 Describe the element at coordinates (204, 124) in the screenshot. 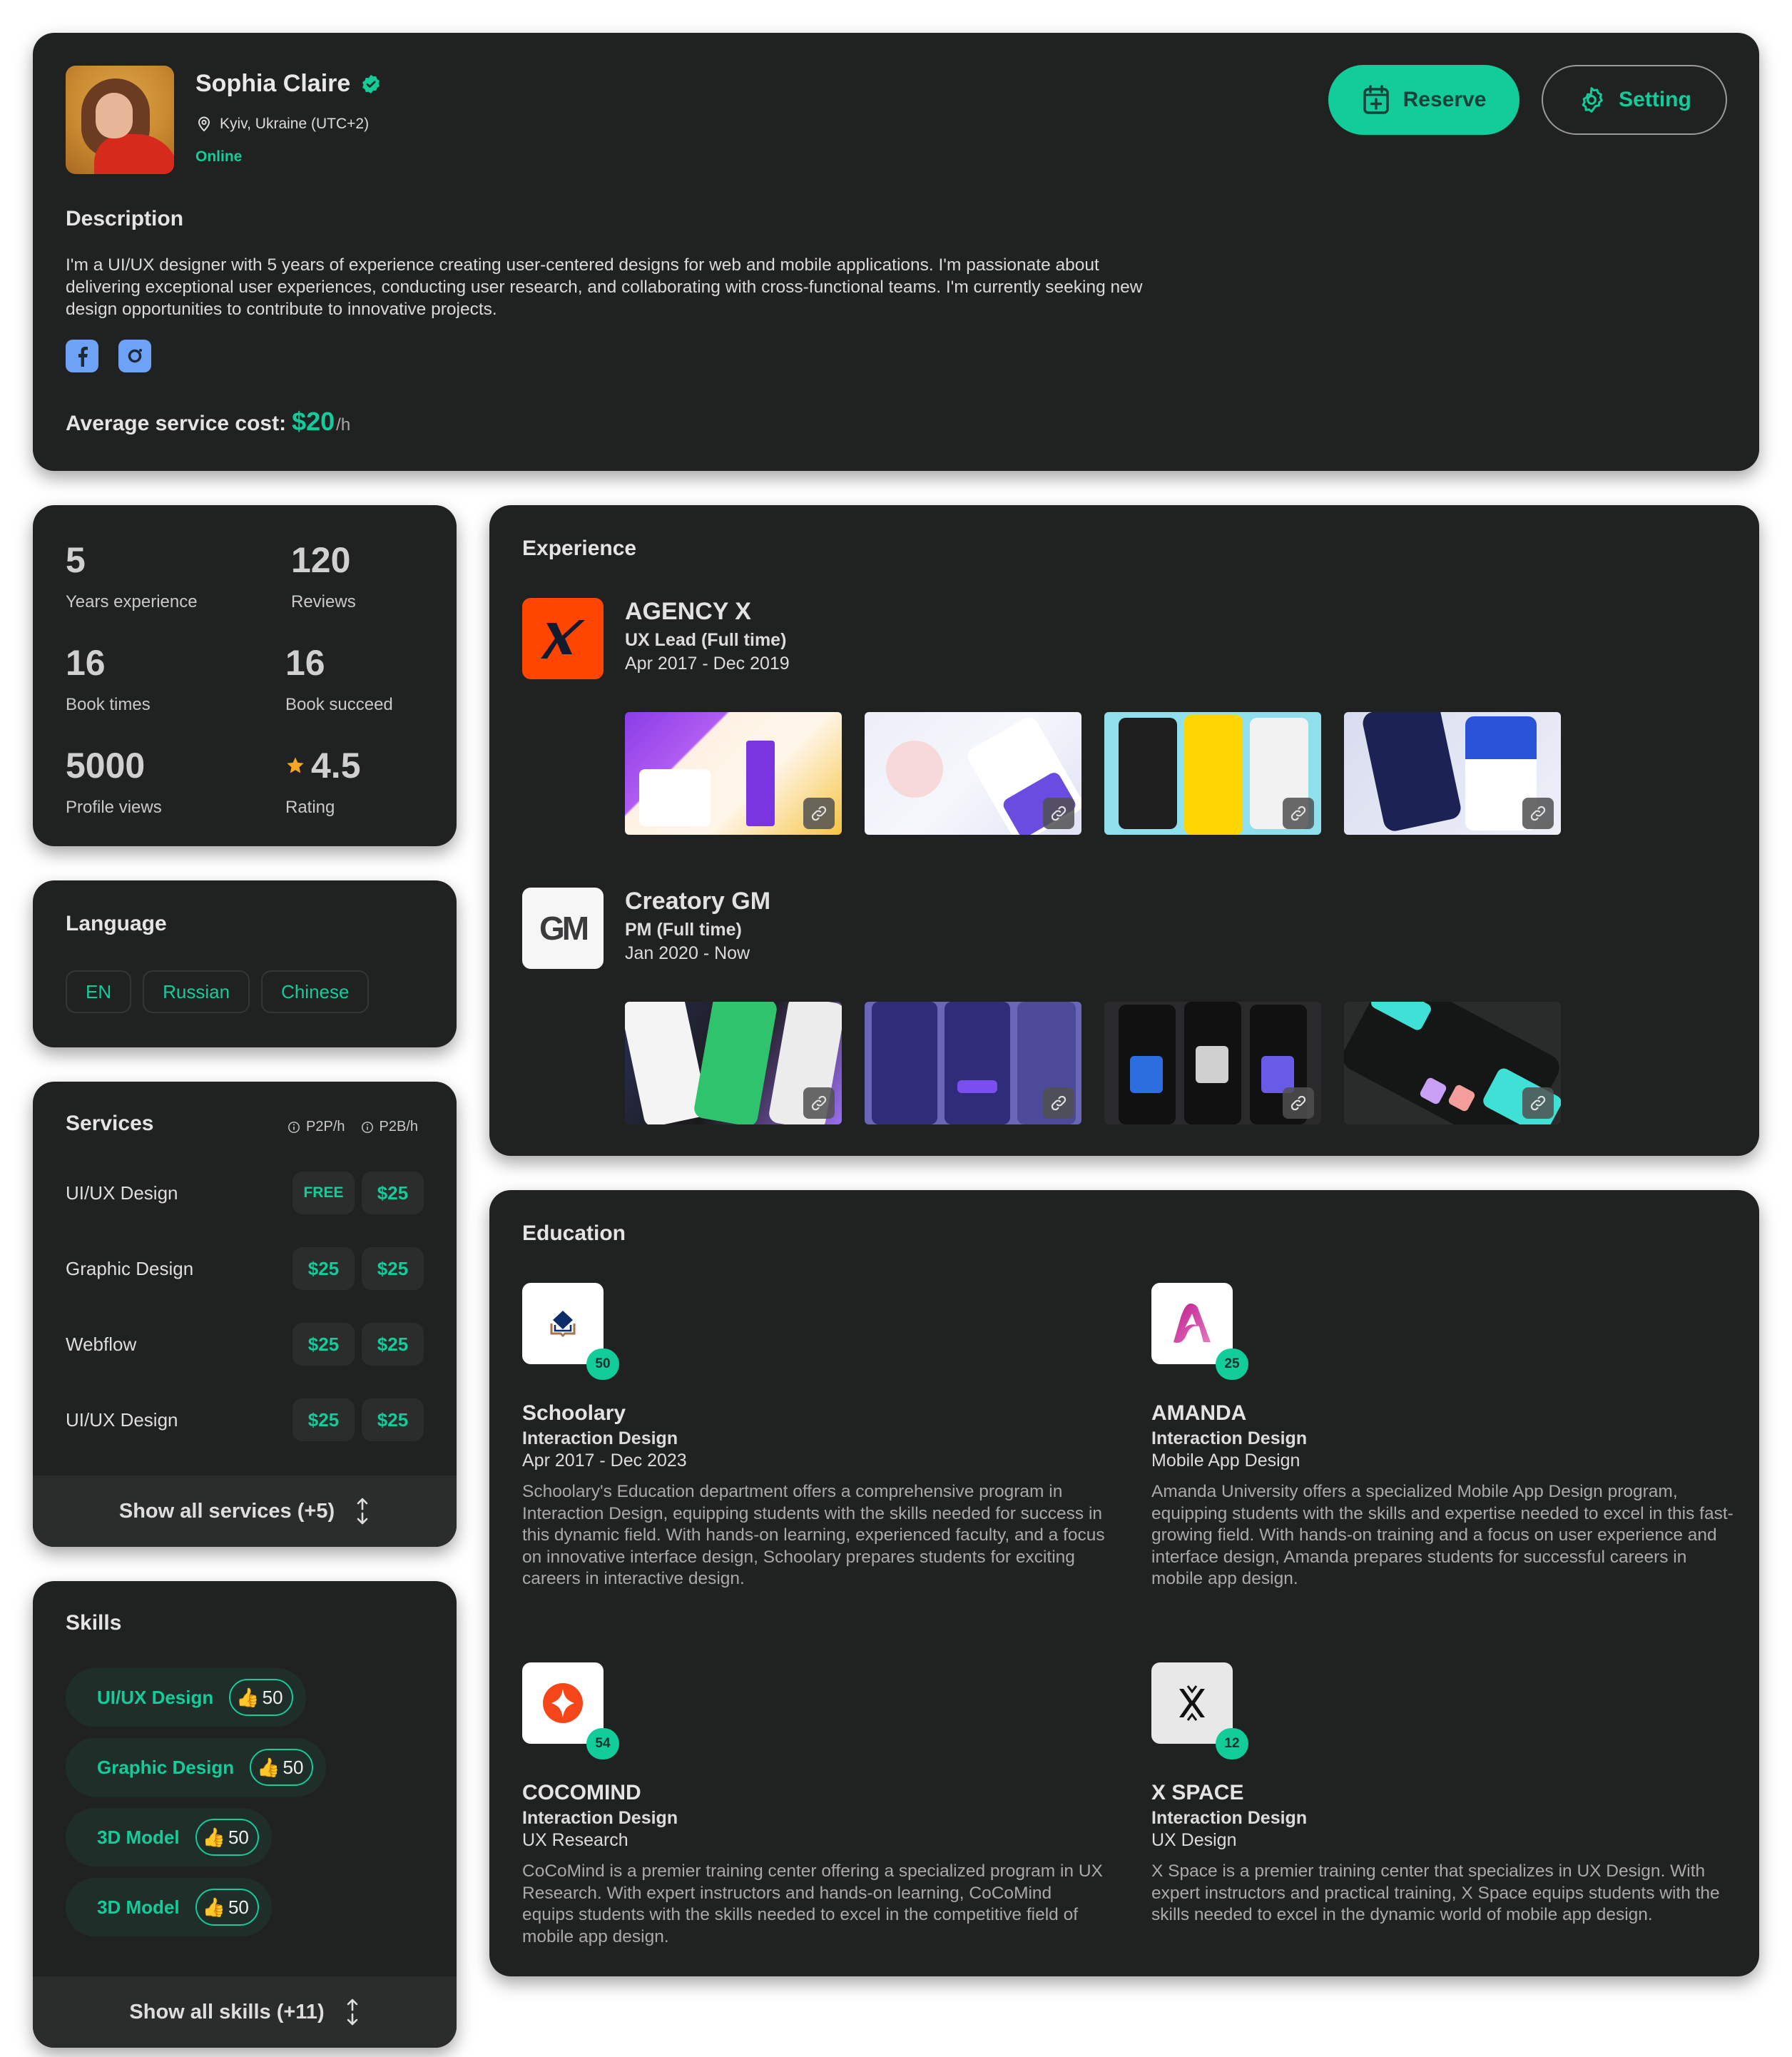

I see `location-pin-icon` at that location.